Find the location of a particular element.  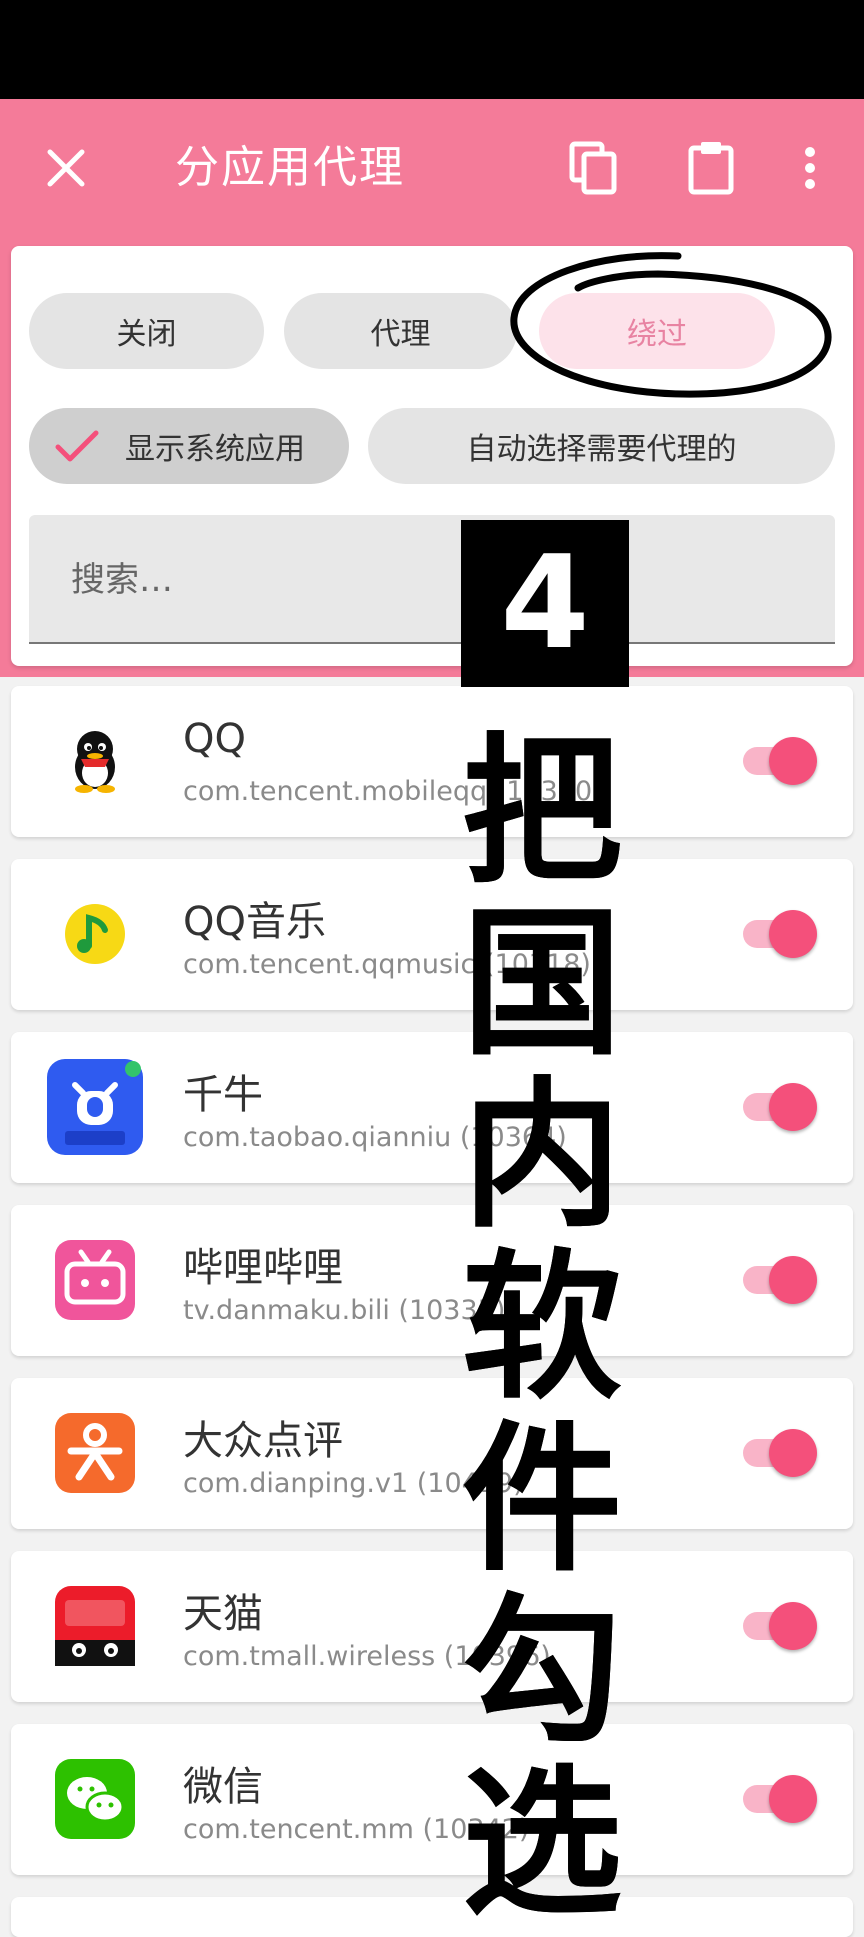

instruction-char: 软 is located at coordinates (541, 1327).